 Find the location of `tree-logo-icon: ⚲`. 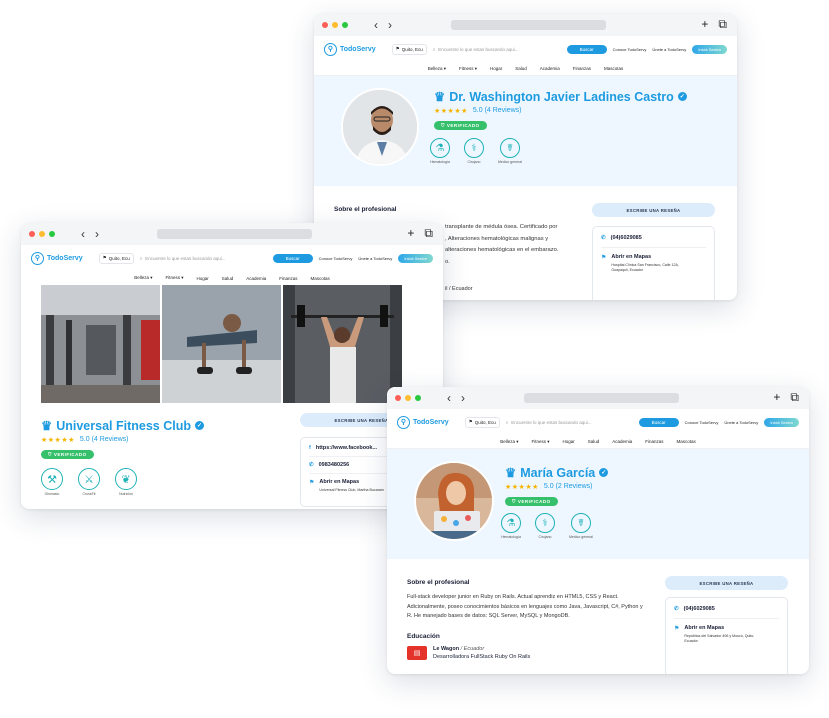

tree-logo-icon: ⚲ is located at coordinates (37, 258).